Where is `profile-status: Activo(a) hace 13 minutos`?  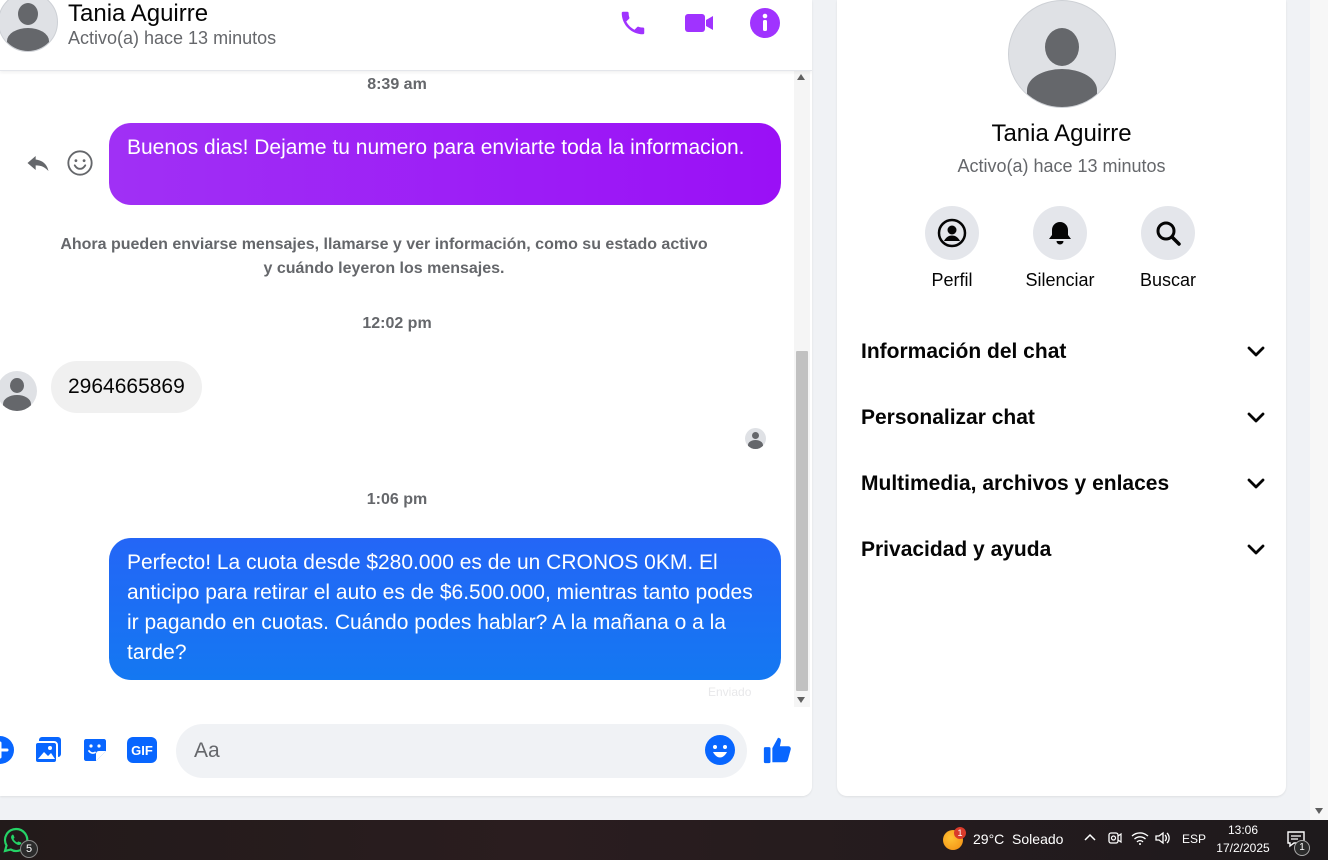 profile-status: Activo(a) hace 13 minutos is located at coordinates (1061, 166).